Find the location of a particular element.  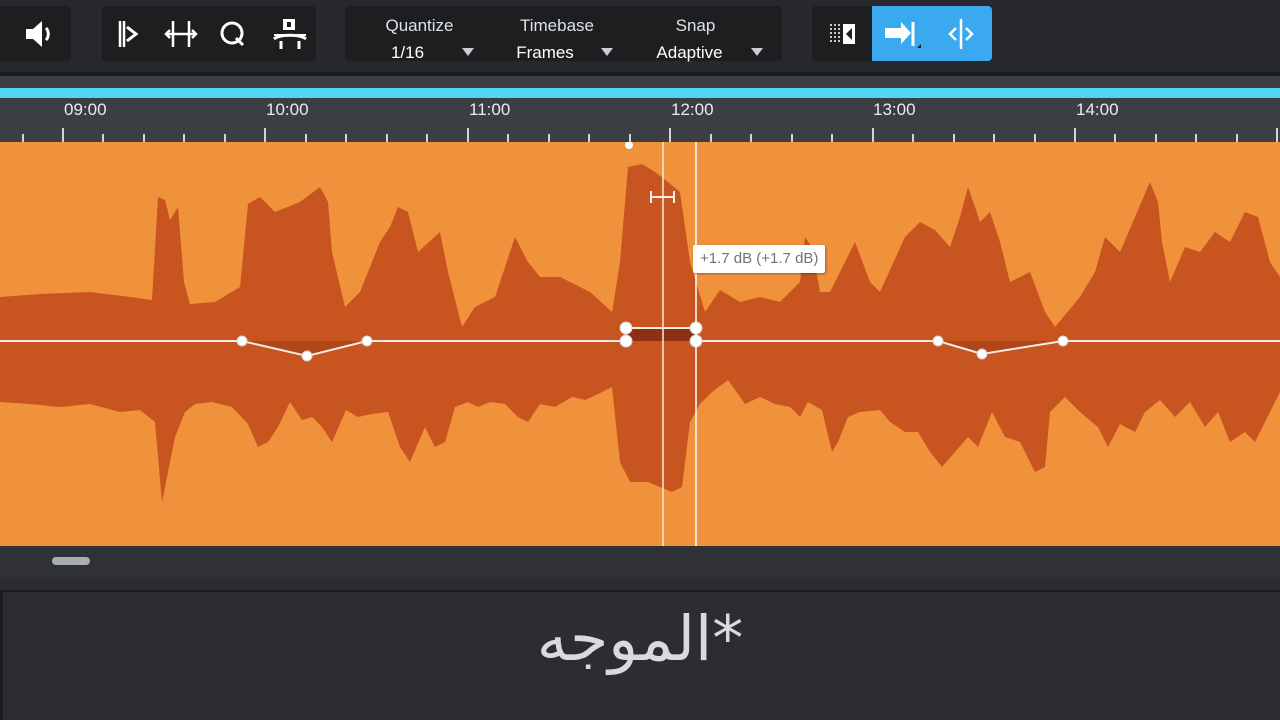

edit-tools-group is located at coordinates (209, 33).